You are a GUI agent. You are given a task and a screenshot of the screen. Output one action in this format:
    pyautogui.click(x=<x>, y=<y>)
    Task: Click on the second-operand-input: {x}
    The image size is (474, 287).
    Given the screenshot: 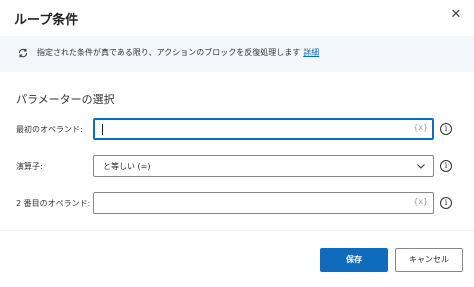 What is the action you would take?
    pyautogui.click(x=263, y=203)
    